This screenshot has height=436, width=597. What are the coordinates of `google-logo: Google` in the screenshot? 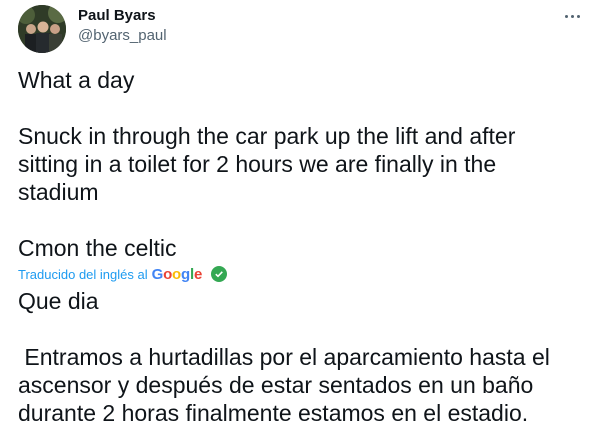 It's located at (177, 274).